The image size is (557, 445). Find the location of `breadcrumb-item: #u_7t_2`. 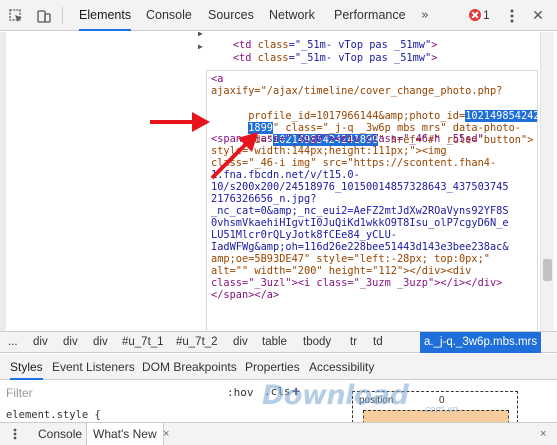

breadcrumb-item: #u_7t_2 is located at coordinates (197, 342).